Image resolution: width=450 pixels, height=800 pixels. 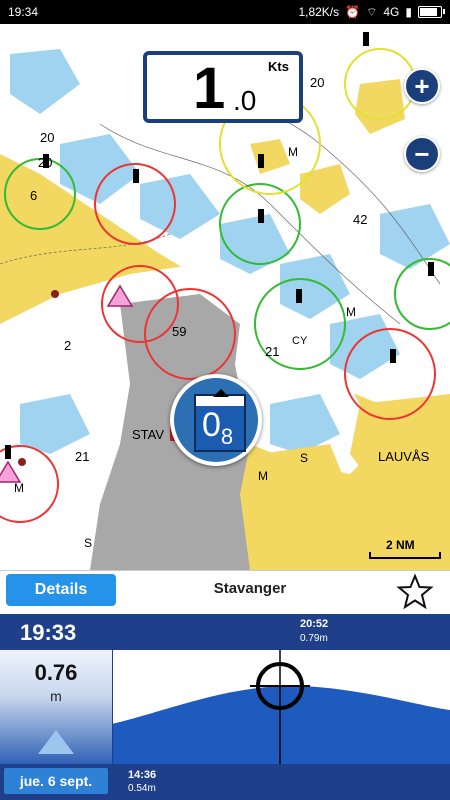 What do you see at coordinates (61, 590) in the screenshot?
I see `details-button: Details` at bounding box center [61, 590].